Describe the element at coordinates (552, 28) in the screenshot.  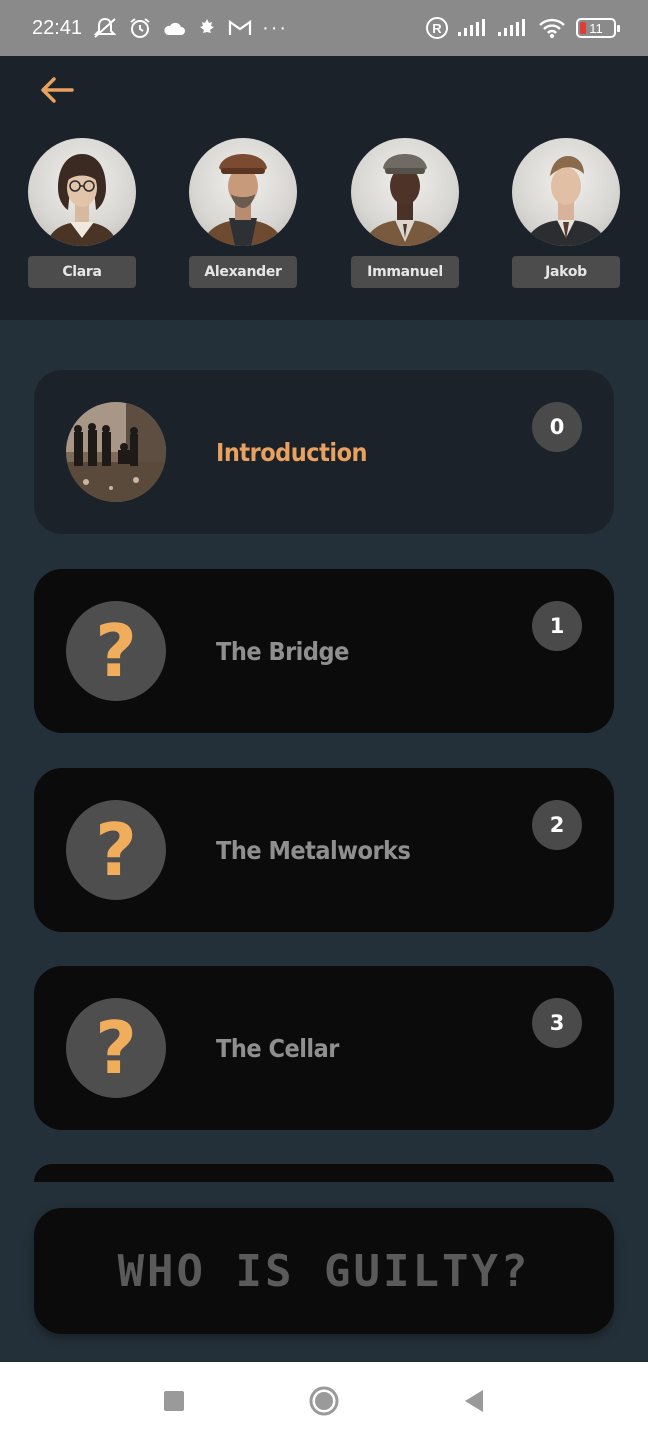
I see `wifi-icon` at that location.